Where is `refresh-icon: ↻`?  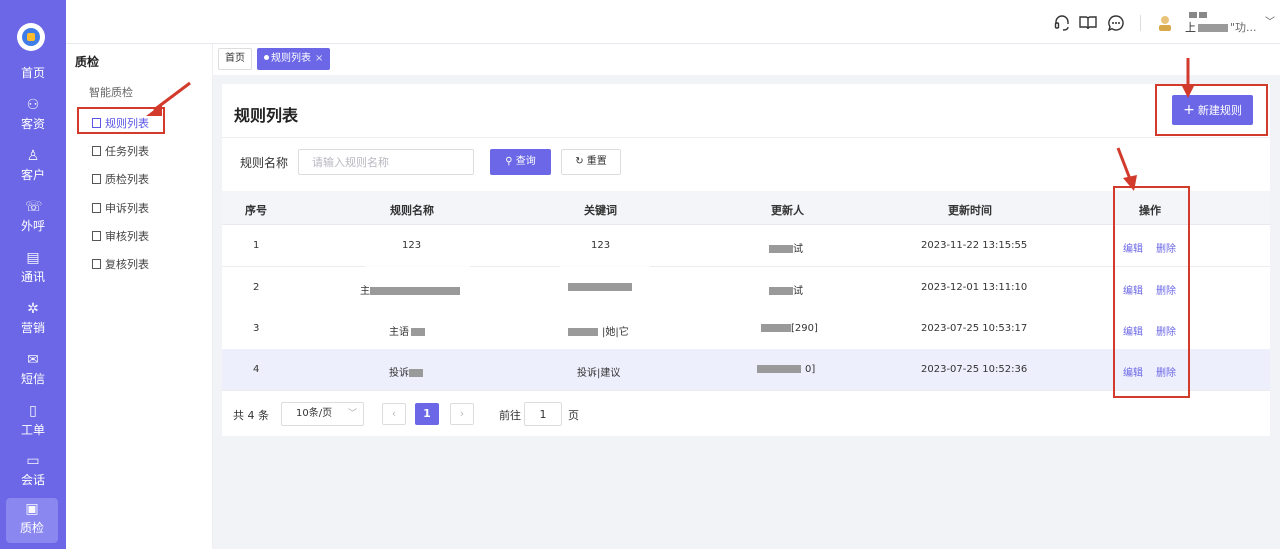 refresh-icon: ↻ is located at coordinates (581, 161).